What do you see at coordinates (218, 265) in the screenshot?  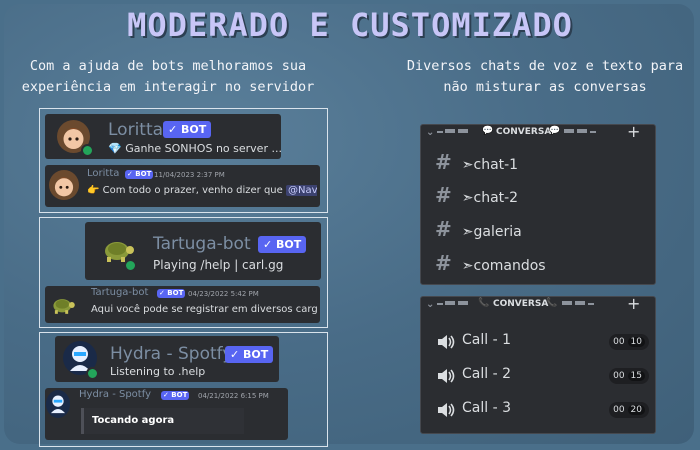 I see `bot-status: Playing /help | carl.gg` at bounding box center [218, 265].